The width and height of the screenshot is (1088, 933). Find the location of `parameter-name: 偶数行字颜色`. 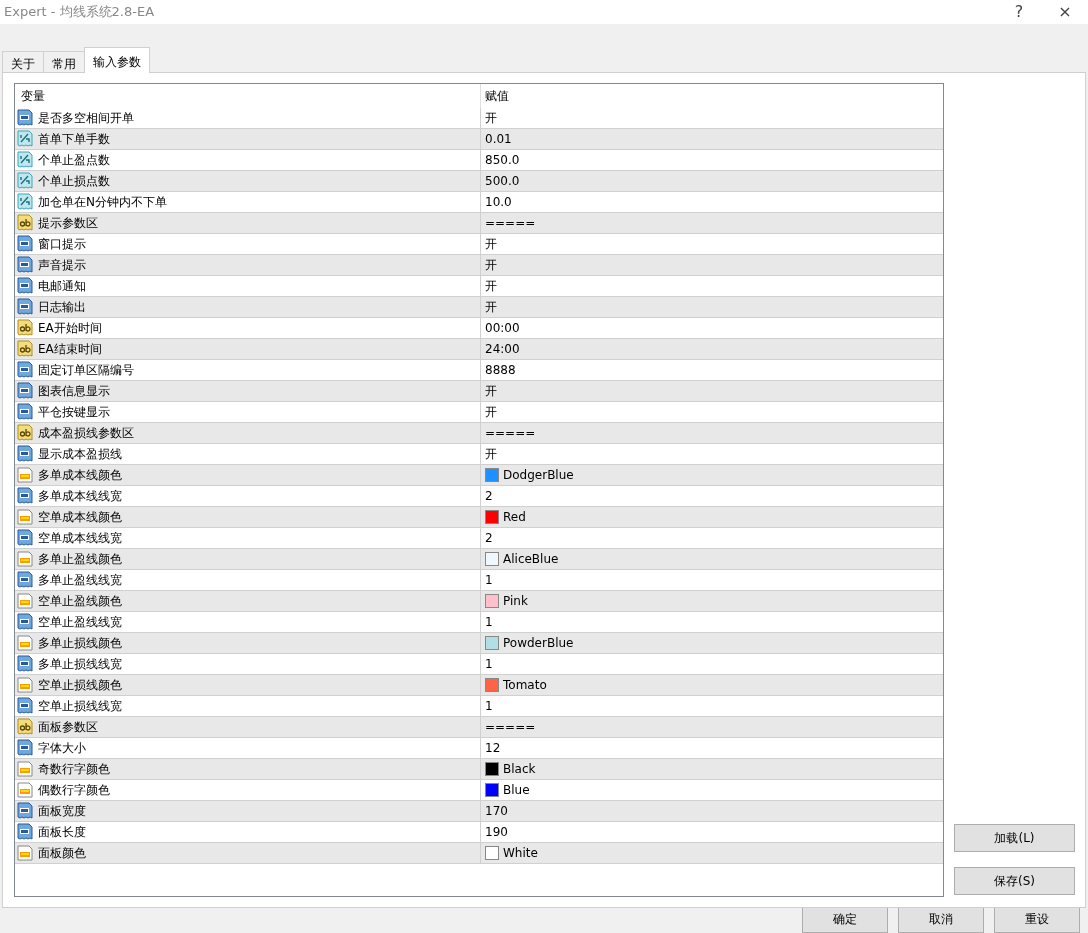

parameter-name: 偶数行字颜色 is located at coordinates (74, 790).